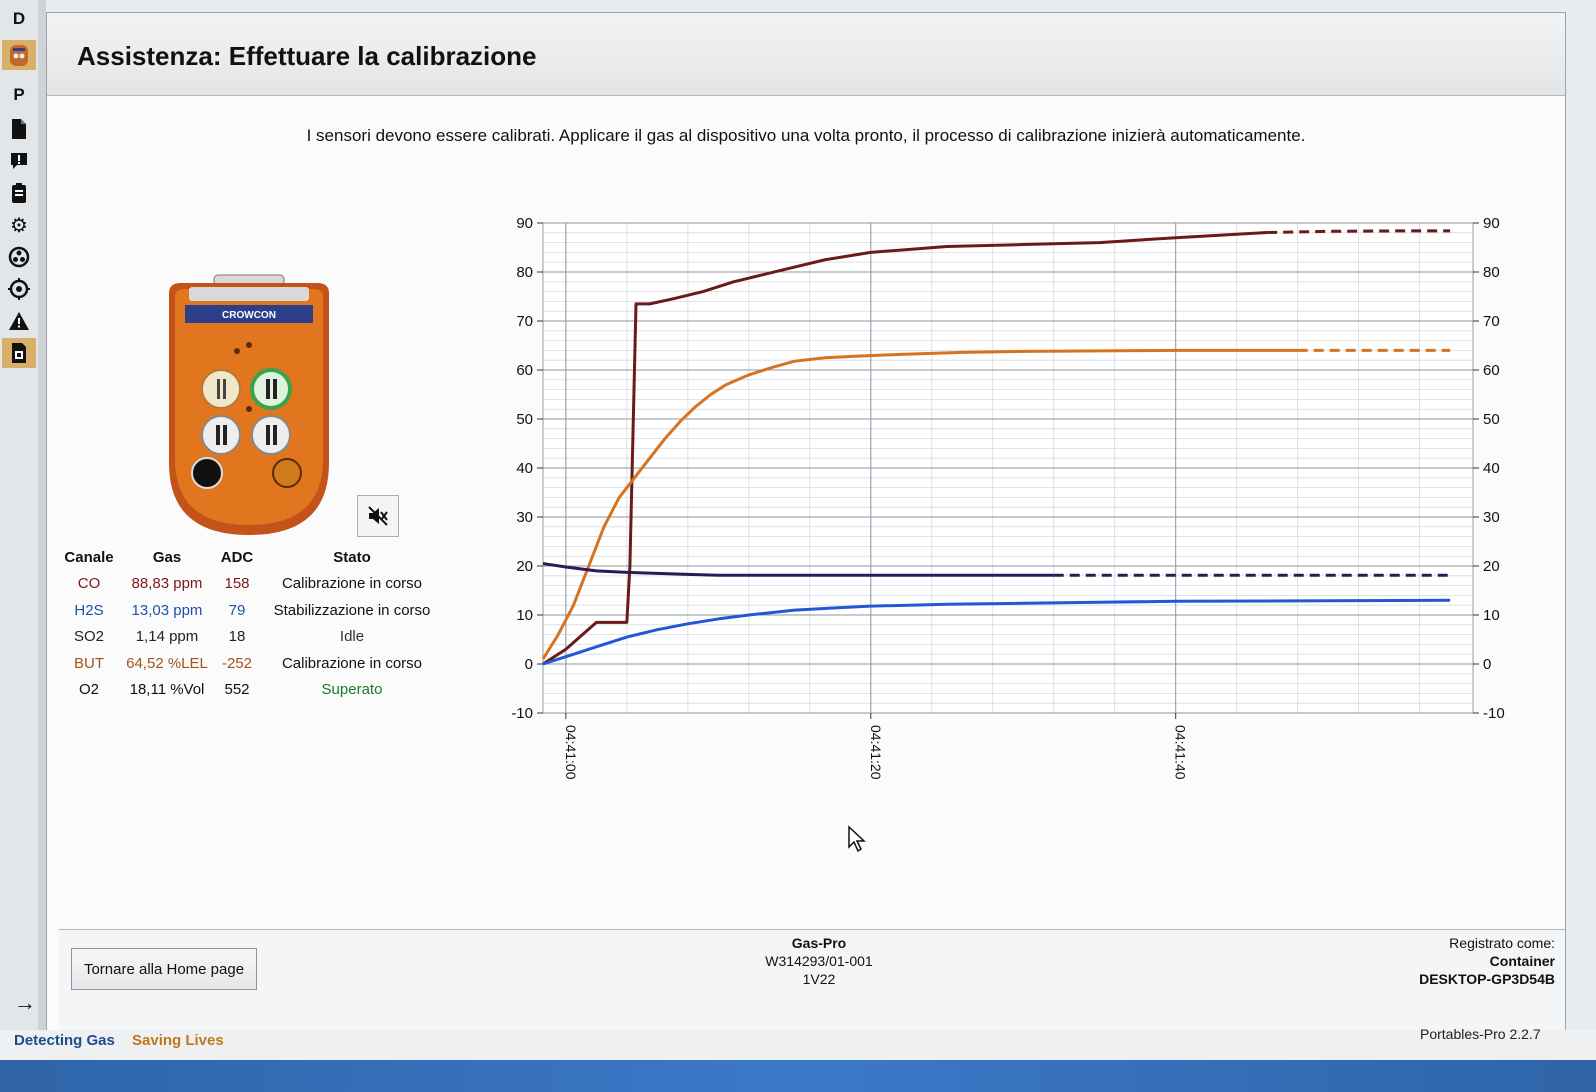  I want to click on y-tick-label: 50, so click(524, 419).